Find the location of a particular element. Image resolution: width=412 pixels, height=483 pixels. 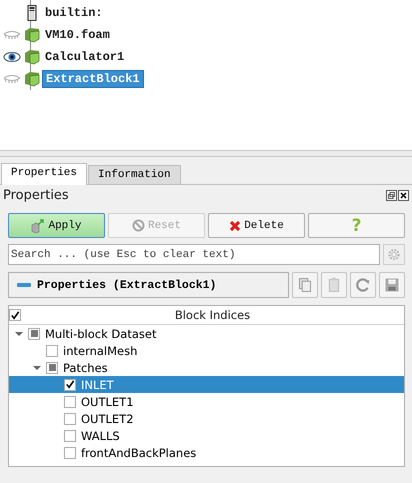

paste-icon is located at coordinates (334, 285).